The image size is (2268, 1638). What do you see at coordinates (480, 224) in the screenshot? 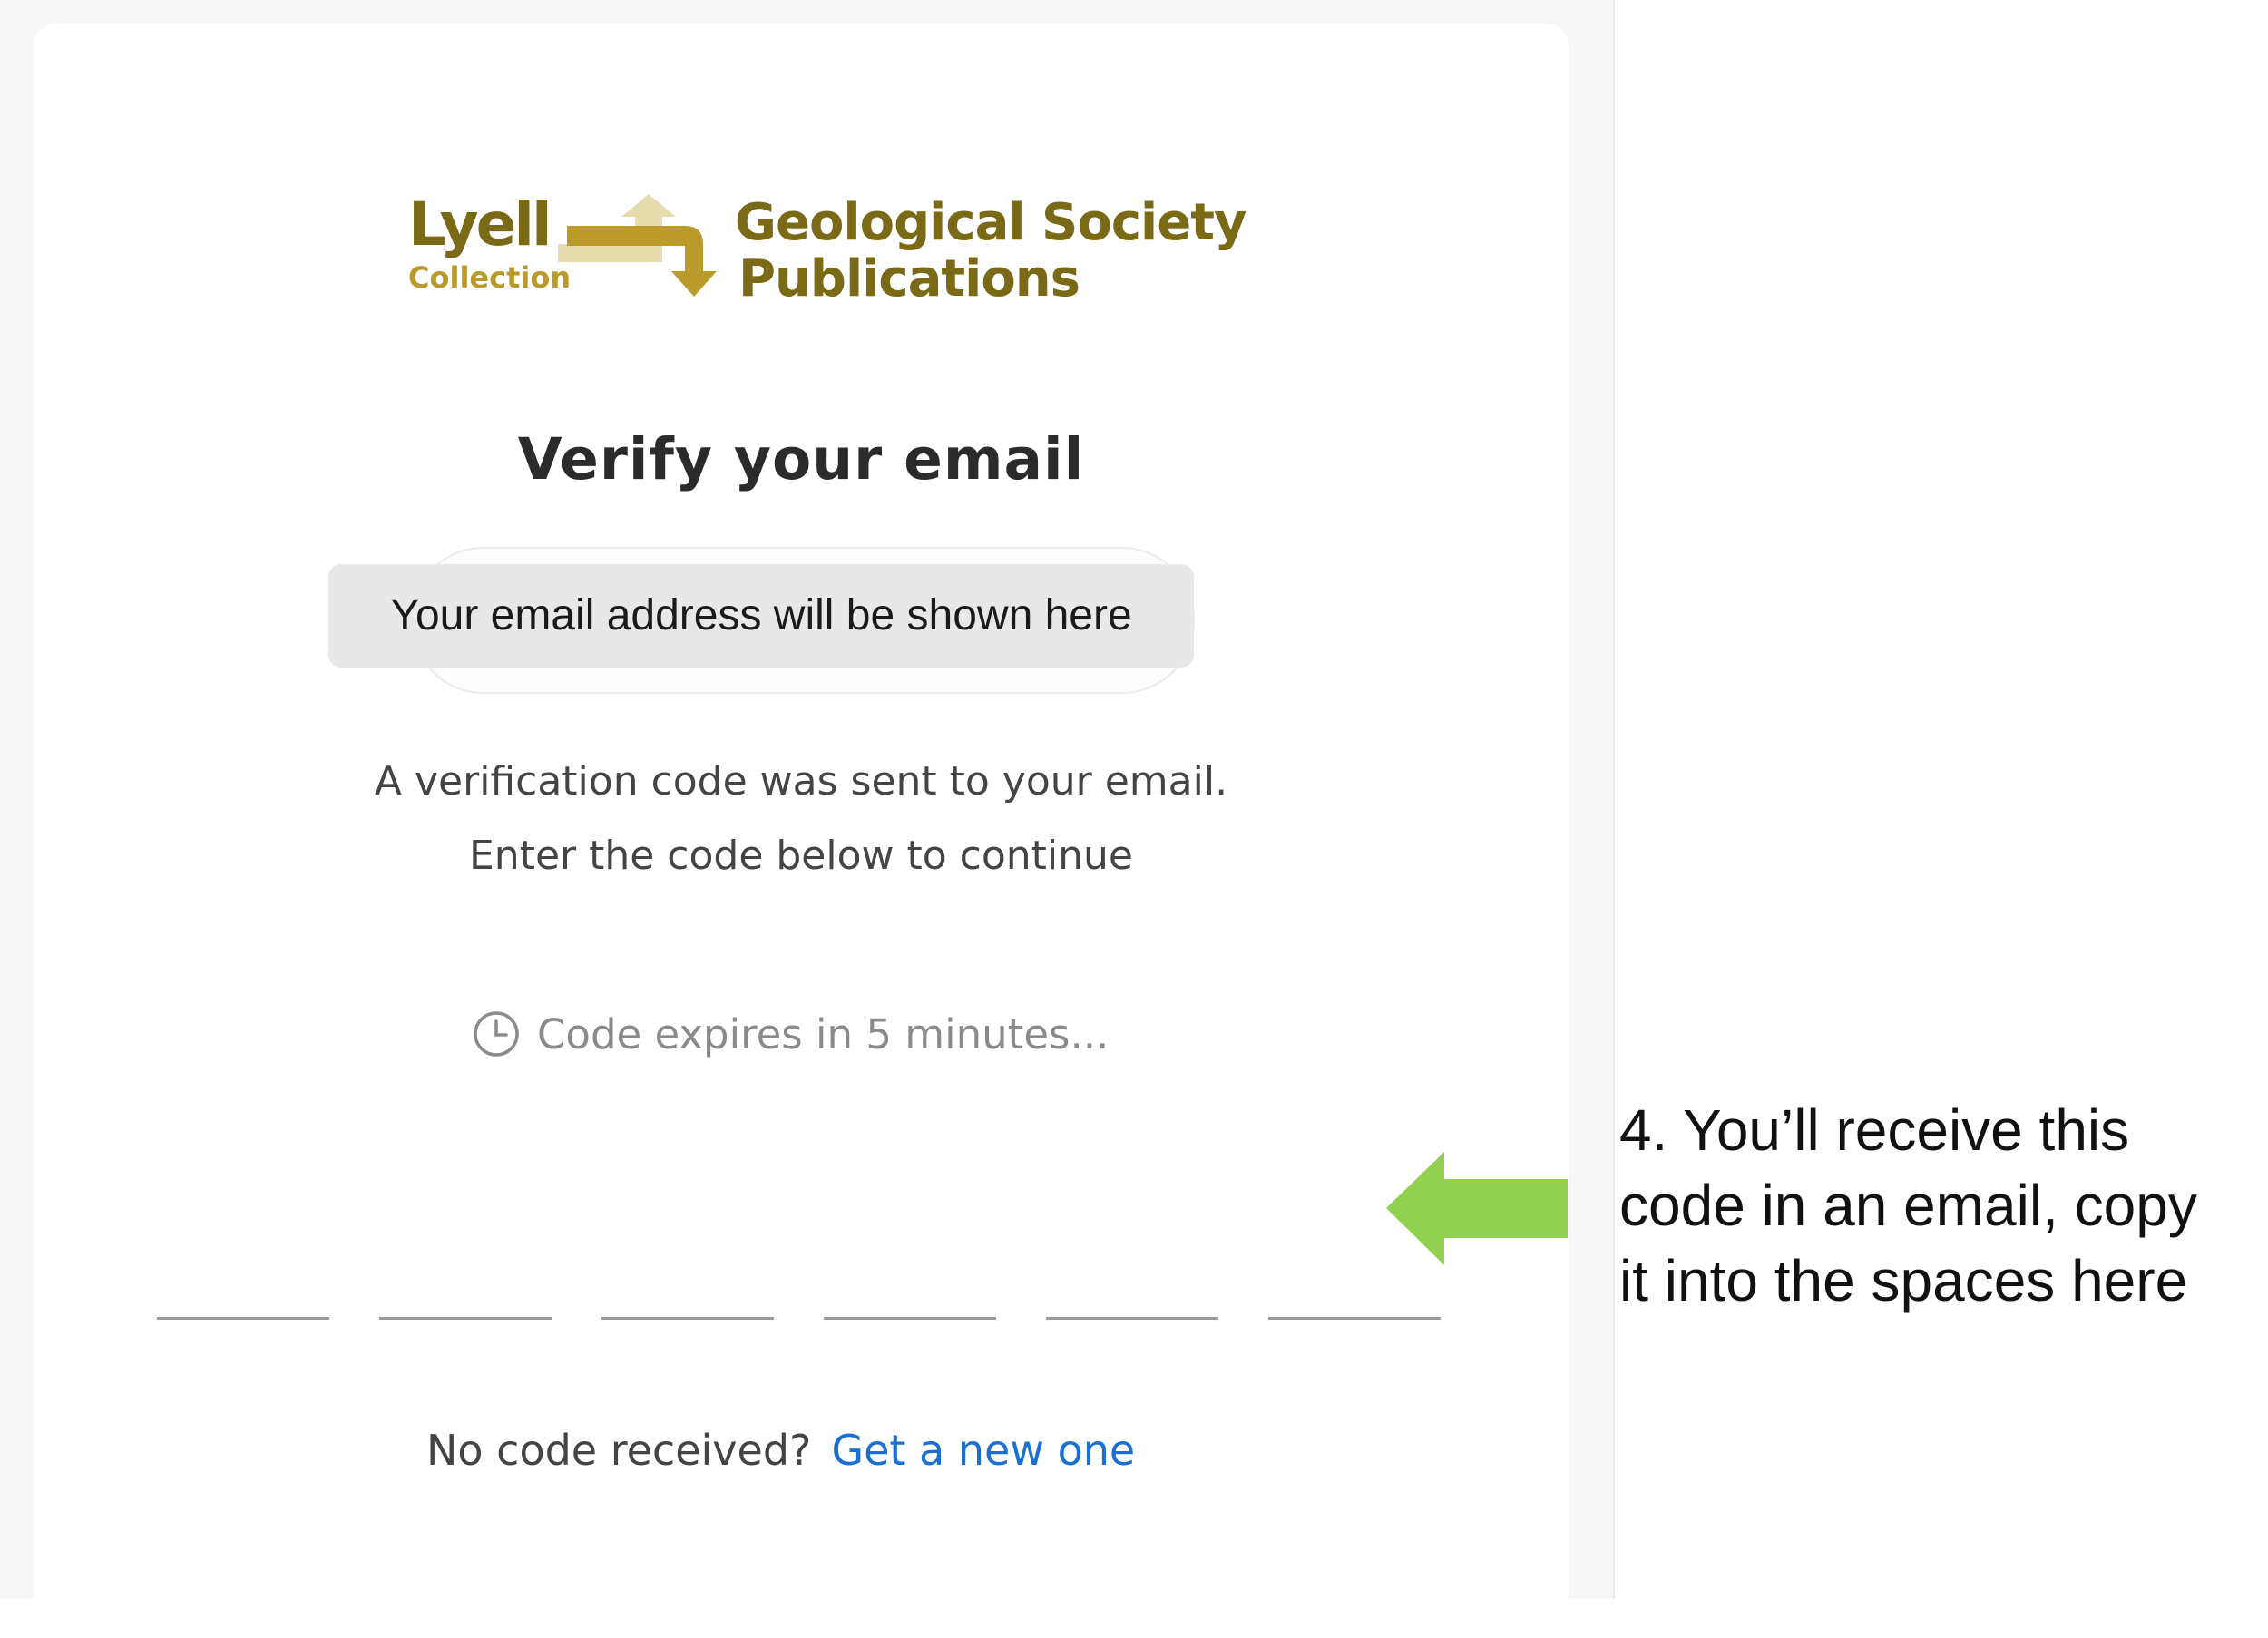
I see `logo-lyell-text: Lyell` at bounding box center [480, 224].